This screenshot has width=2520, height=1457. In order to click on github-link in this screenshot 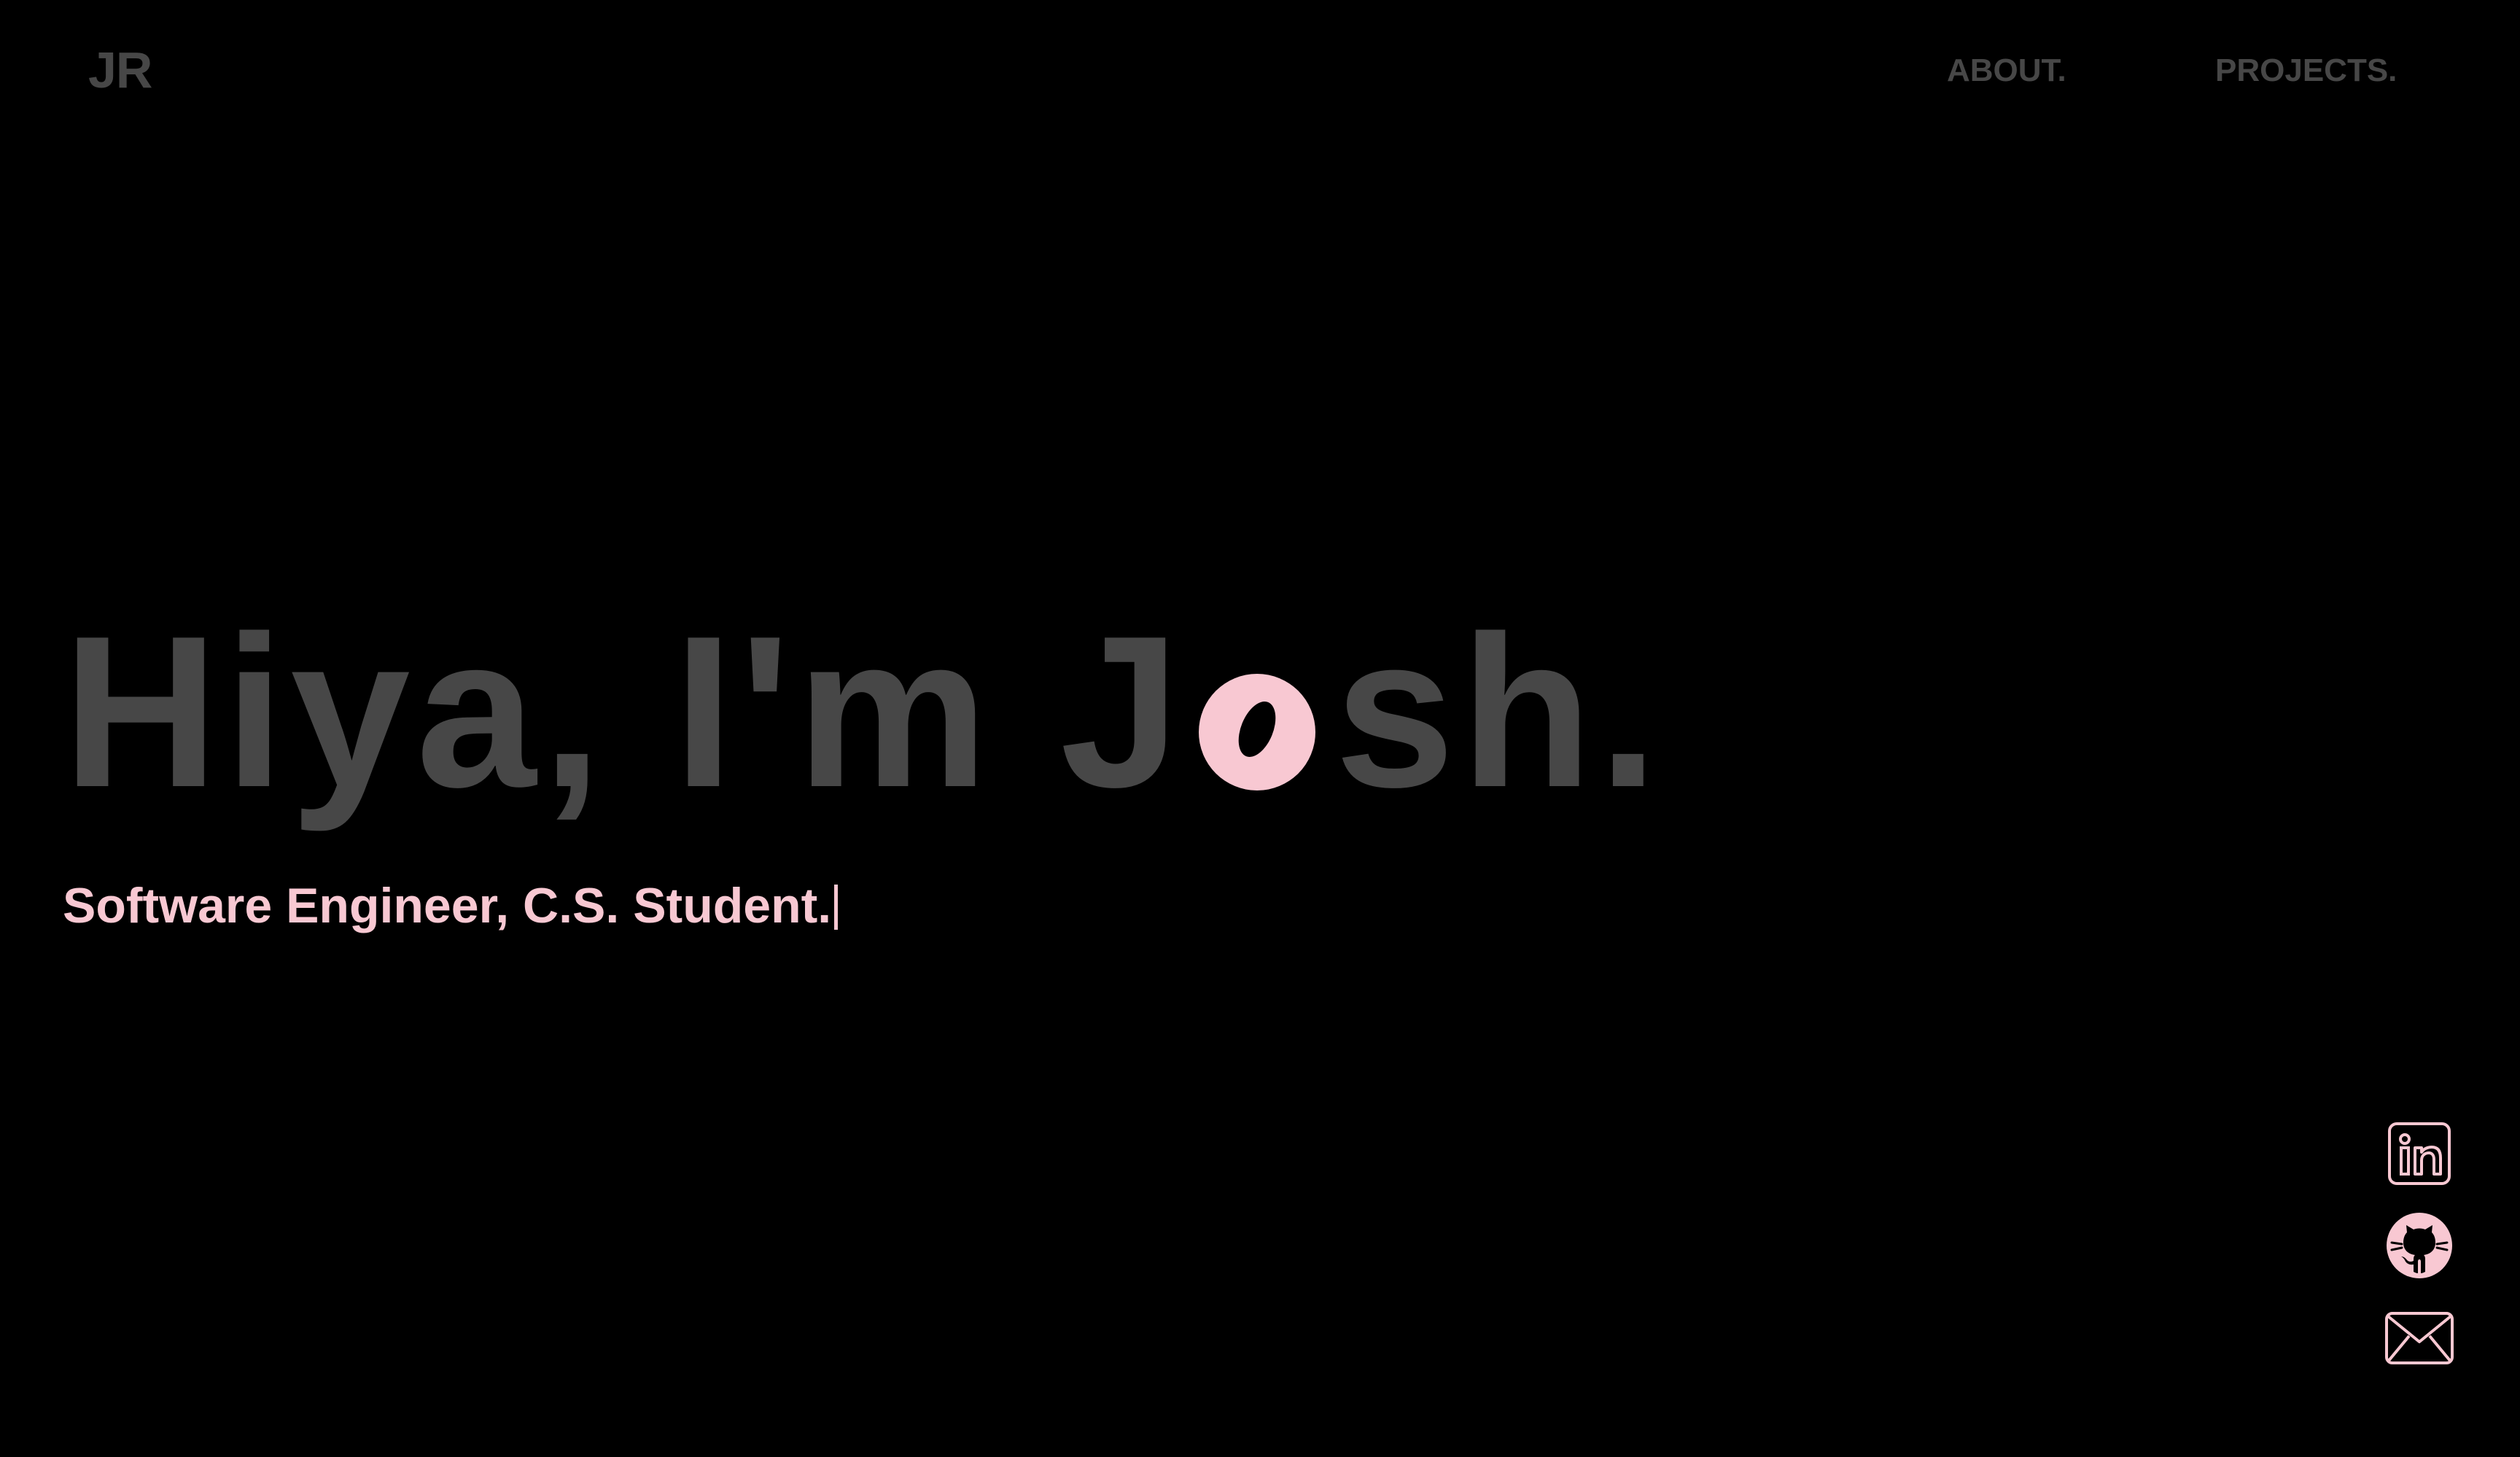, I will do `click(2419, 1245)`.